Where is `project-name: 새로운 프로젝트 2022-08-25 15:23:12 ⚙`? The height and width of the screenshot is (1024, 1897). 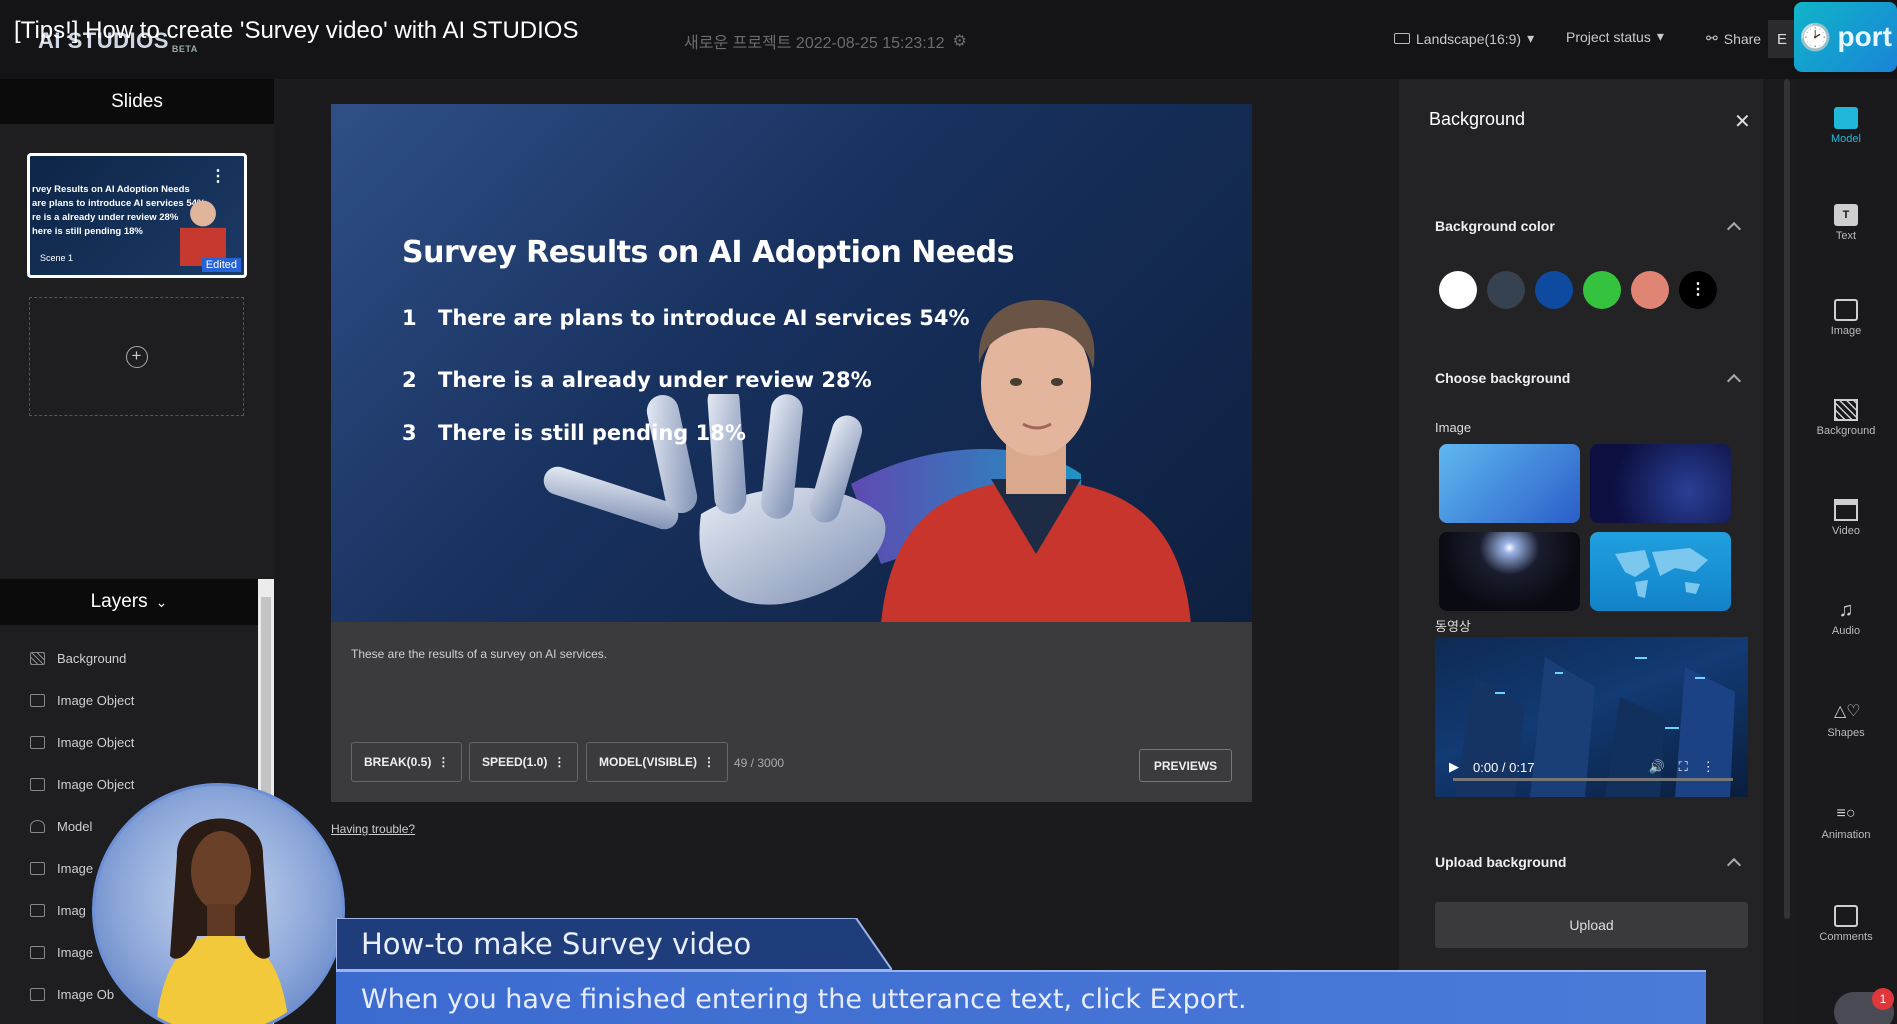
project-name: 새로운 프로젝트 2022-08-25 15:23:12 ⚙ is located at coordinates (825, 41).